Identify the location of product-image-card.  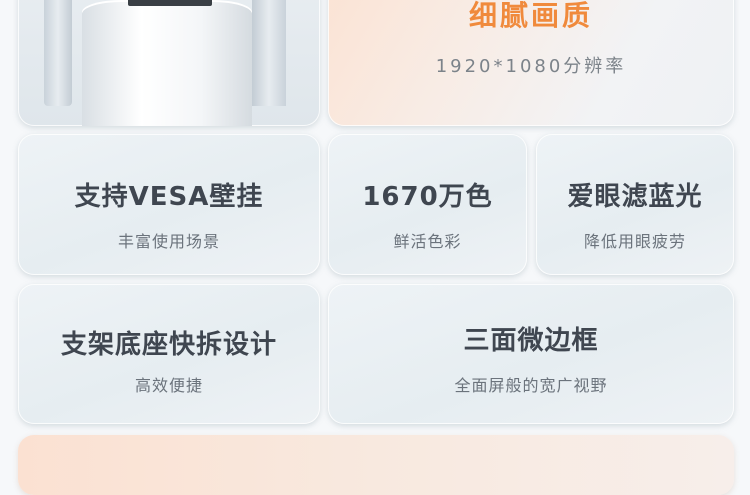
(169, 63).